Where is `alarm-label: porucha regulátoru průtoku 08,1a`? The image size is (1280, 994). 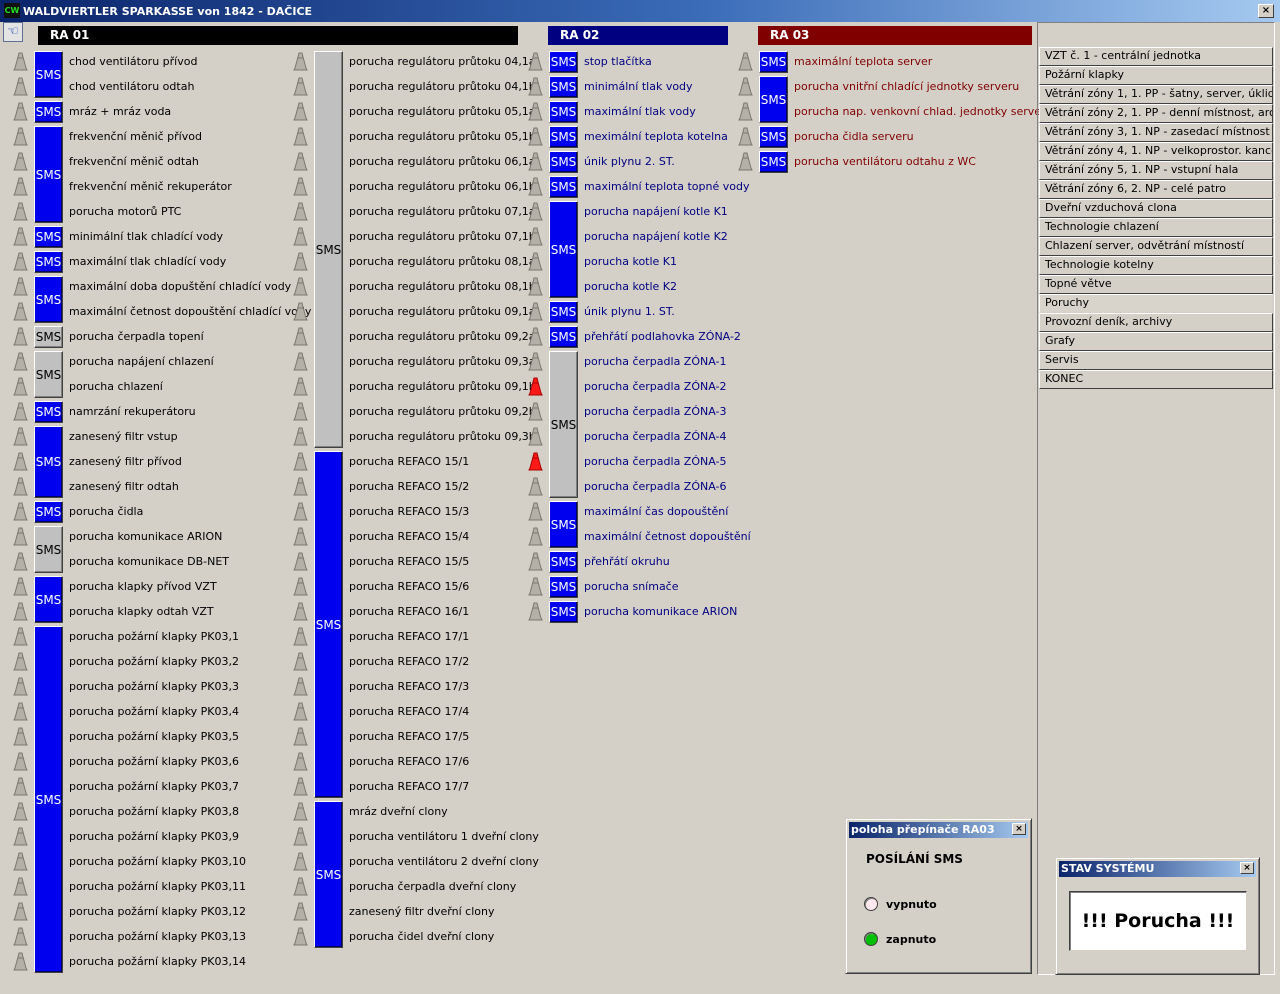
alarm-label: porucha regulátoru průtoku 08,1a is located at coordinates (442, 261).